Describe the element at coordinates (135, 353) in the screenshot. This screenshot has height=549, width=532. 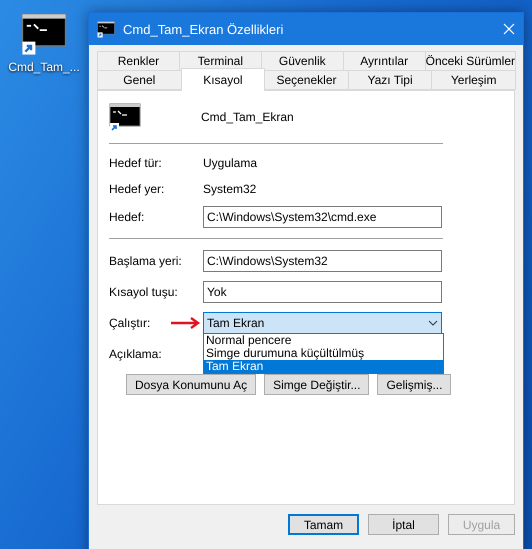
I see `field-label: Açıklama:` at that location.